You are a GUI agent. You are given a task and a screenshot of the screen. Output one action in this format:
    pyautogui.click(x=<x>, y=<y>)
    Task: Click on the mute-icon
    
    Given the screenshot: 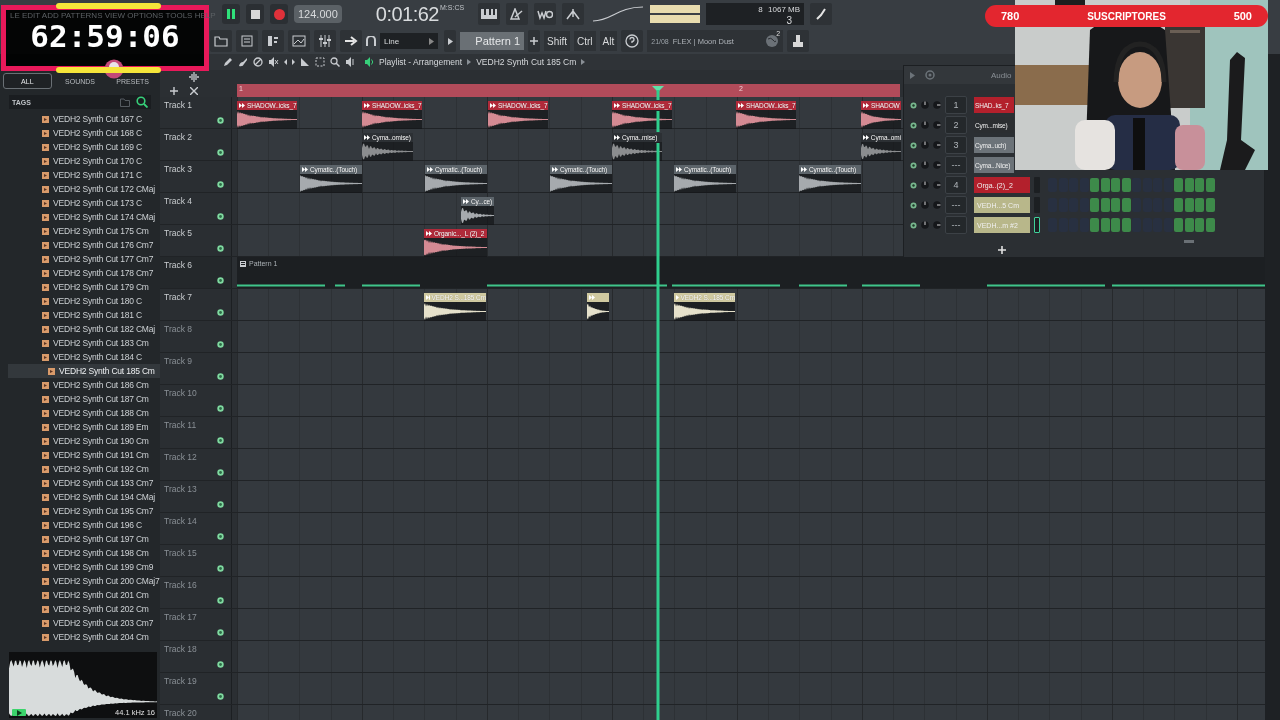 What is the action you would take?
    pyautogui.click(x=273, y=62)
    